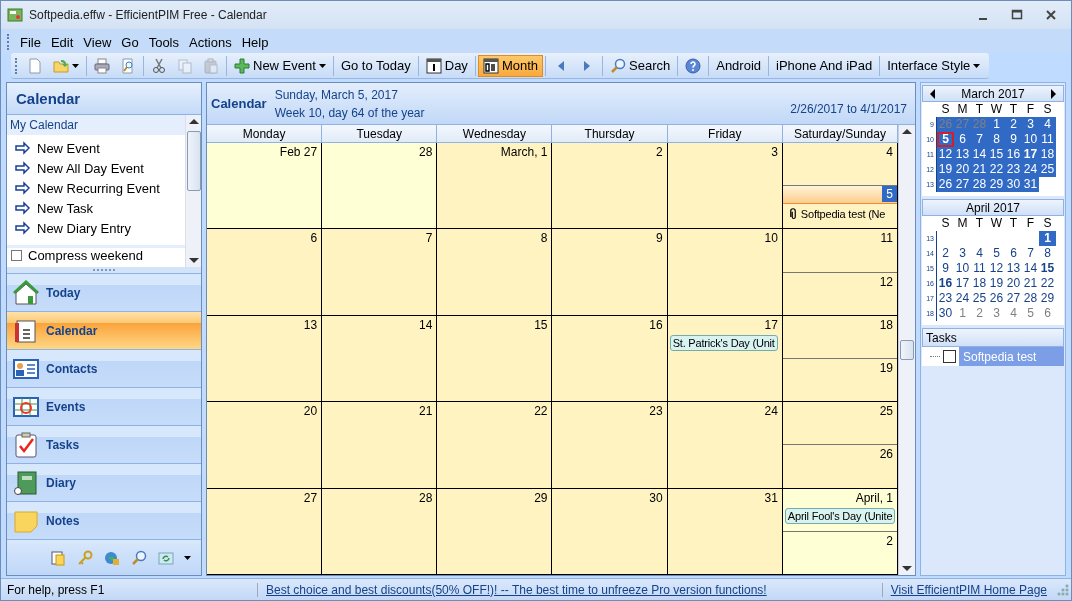 This screenshot has height=601, width=1072. What do you see at coordinates (446, 65) in the screenshot?
I see `toolbar-button: Day` at bounding box center [446, 65].